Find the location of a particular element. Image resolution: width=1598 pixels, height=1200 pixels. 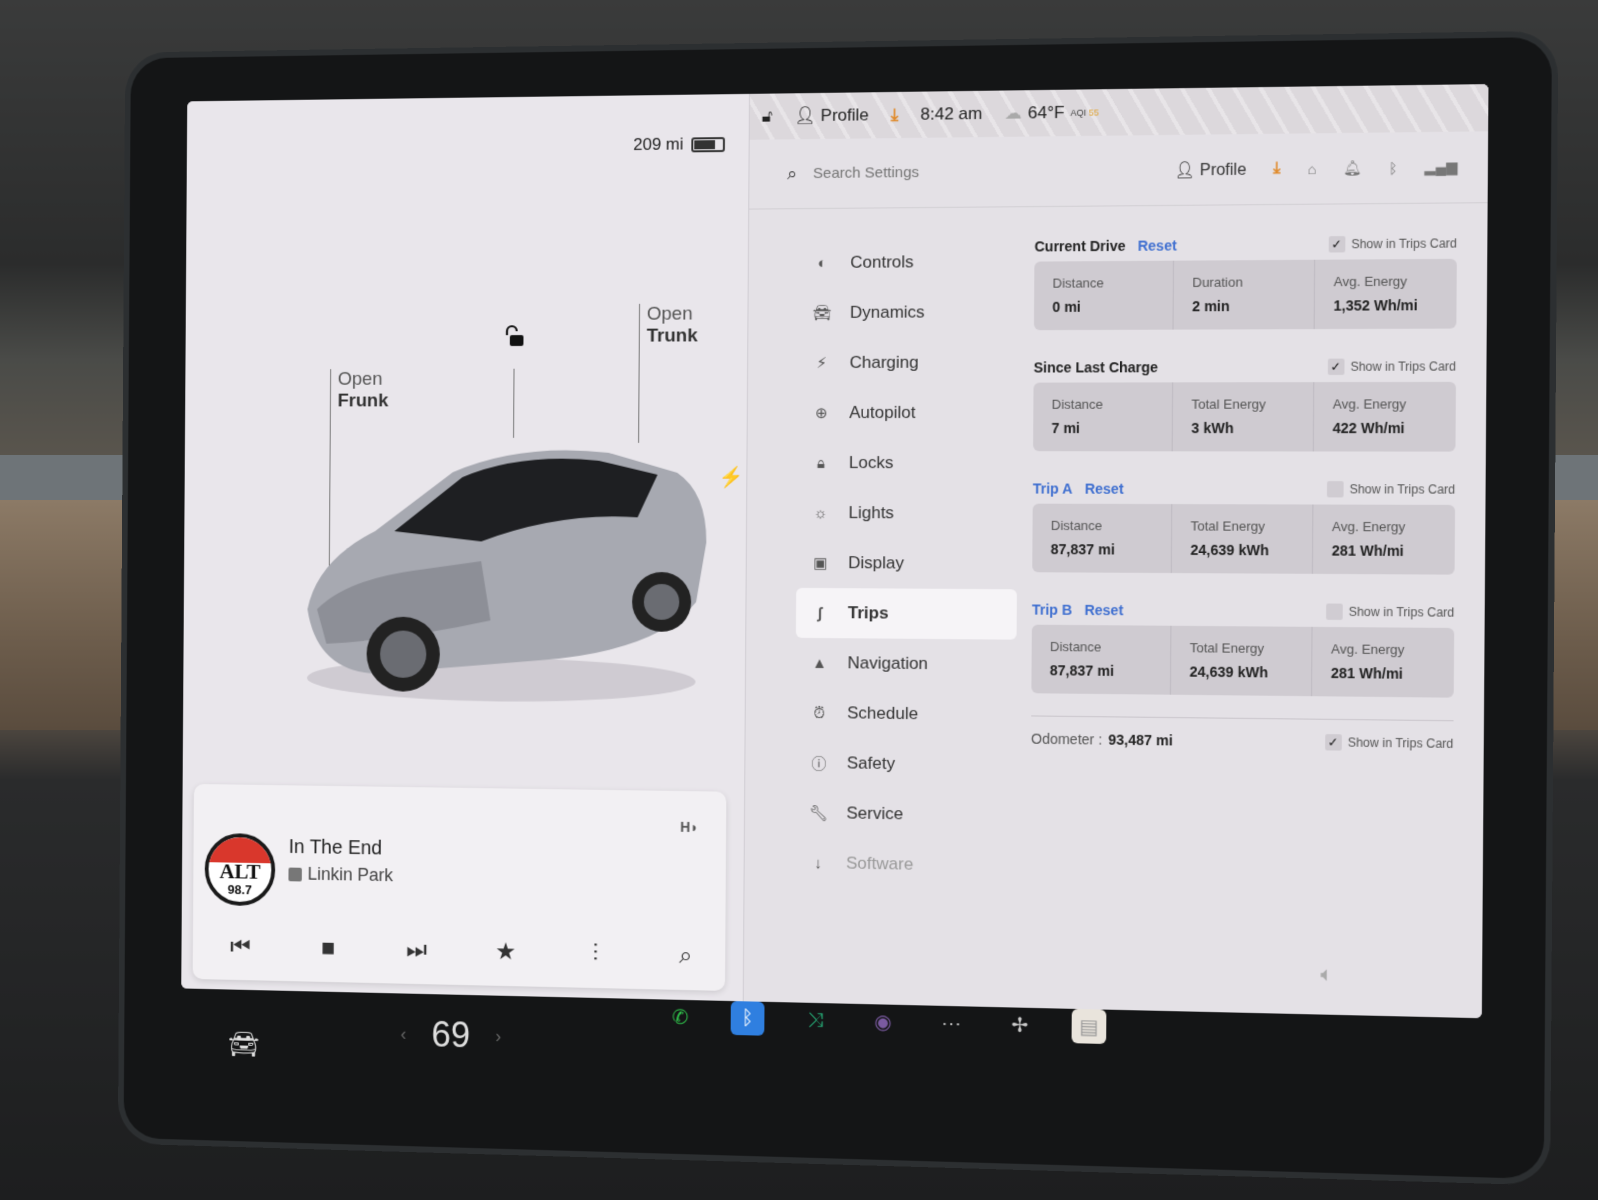

climate-temp-control: ‹ 69 › is located at coordinates (451, 1035).